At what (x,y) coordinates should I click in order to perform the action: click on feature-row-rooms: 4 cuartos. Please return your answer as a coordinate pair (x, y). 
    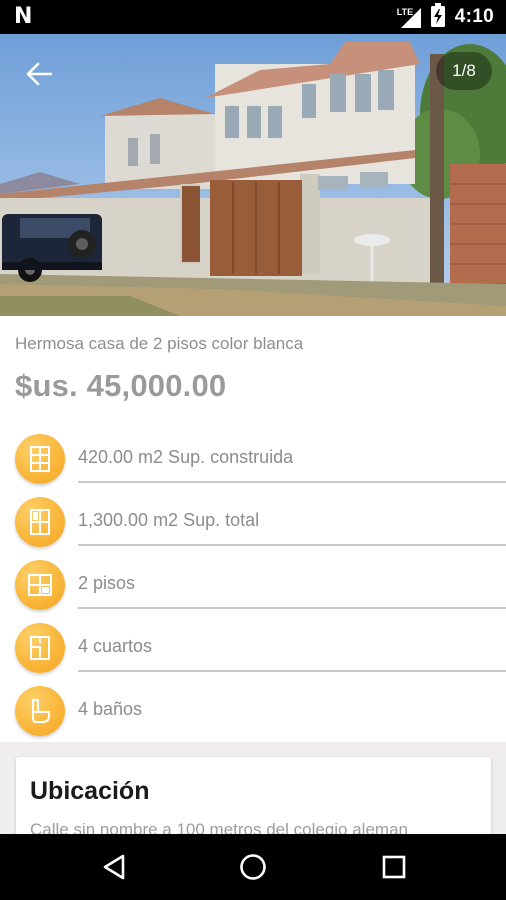
    Looking at the image, I should click on (253, 654).